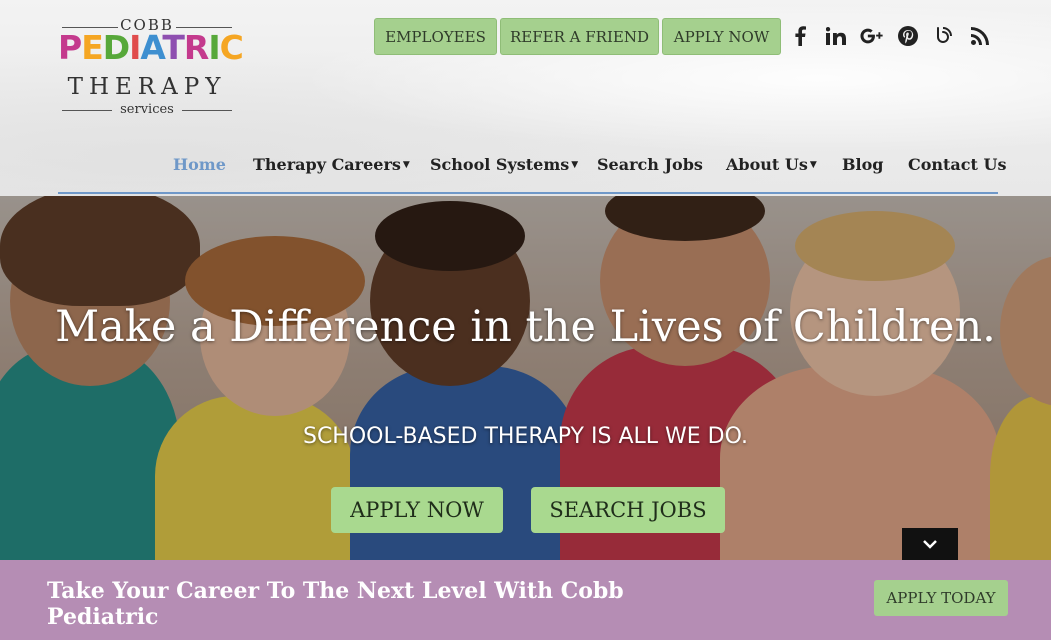  I want to click on nav-item-label: Search Jobs, so click(650, 164).